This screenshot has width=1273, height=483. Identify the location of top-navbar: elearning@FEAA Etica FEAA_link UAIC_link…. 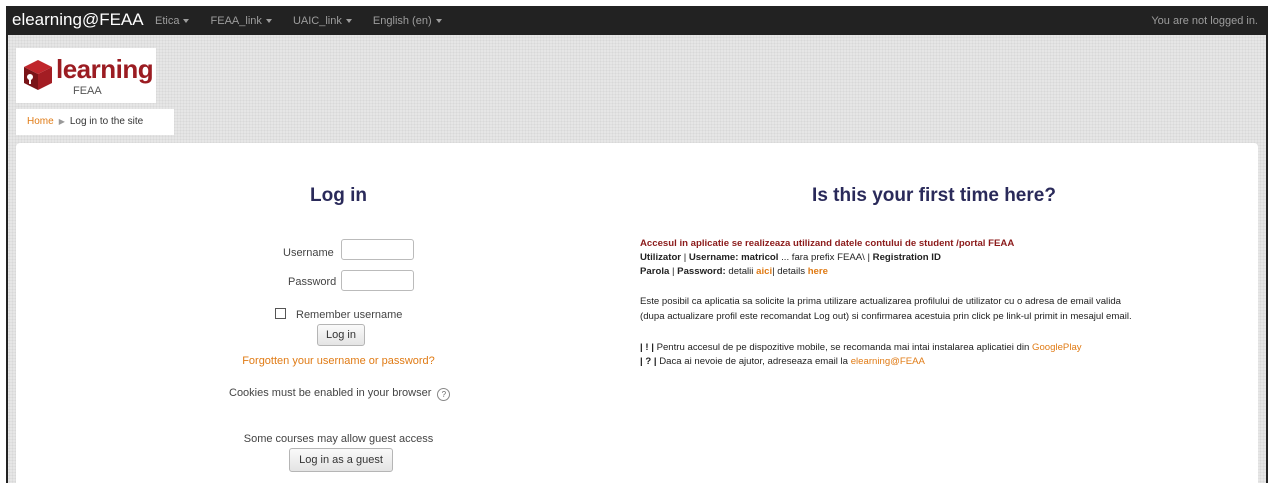
(637, 20).